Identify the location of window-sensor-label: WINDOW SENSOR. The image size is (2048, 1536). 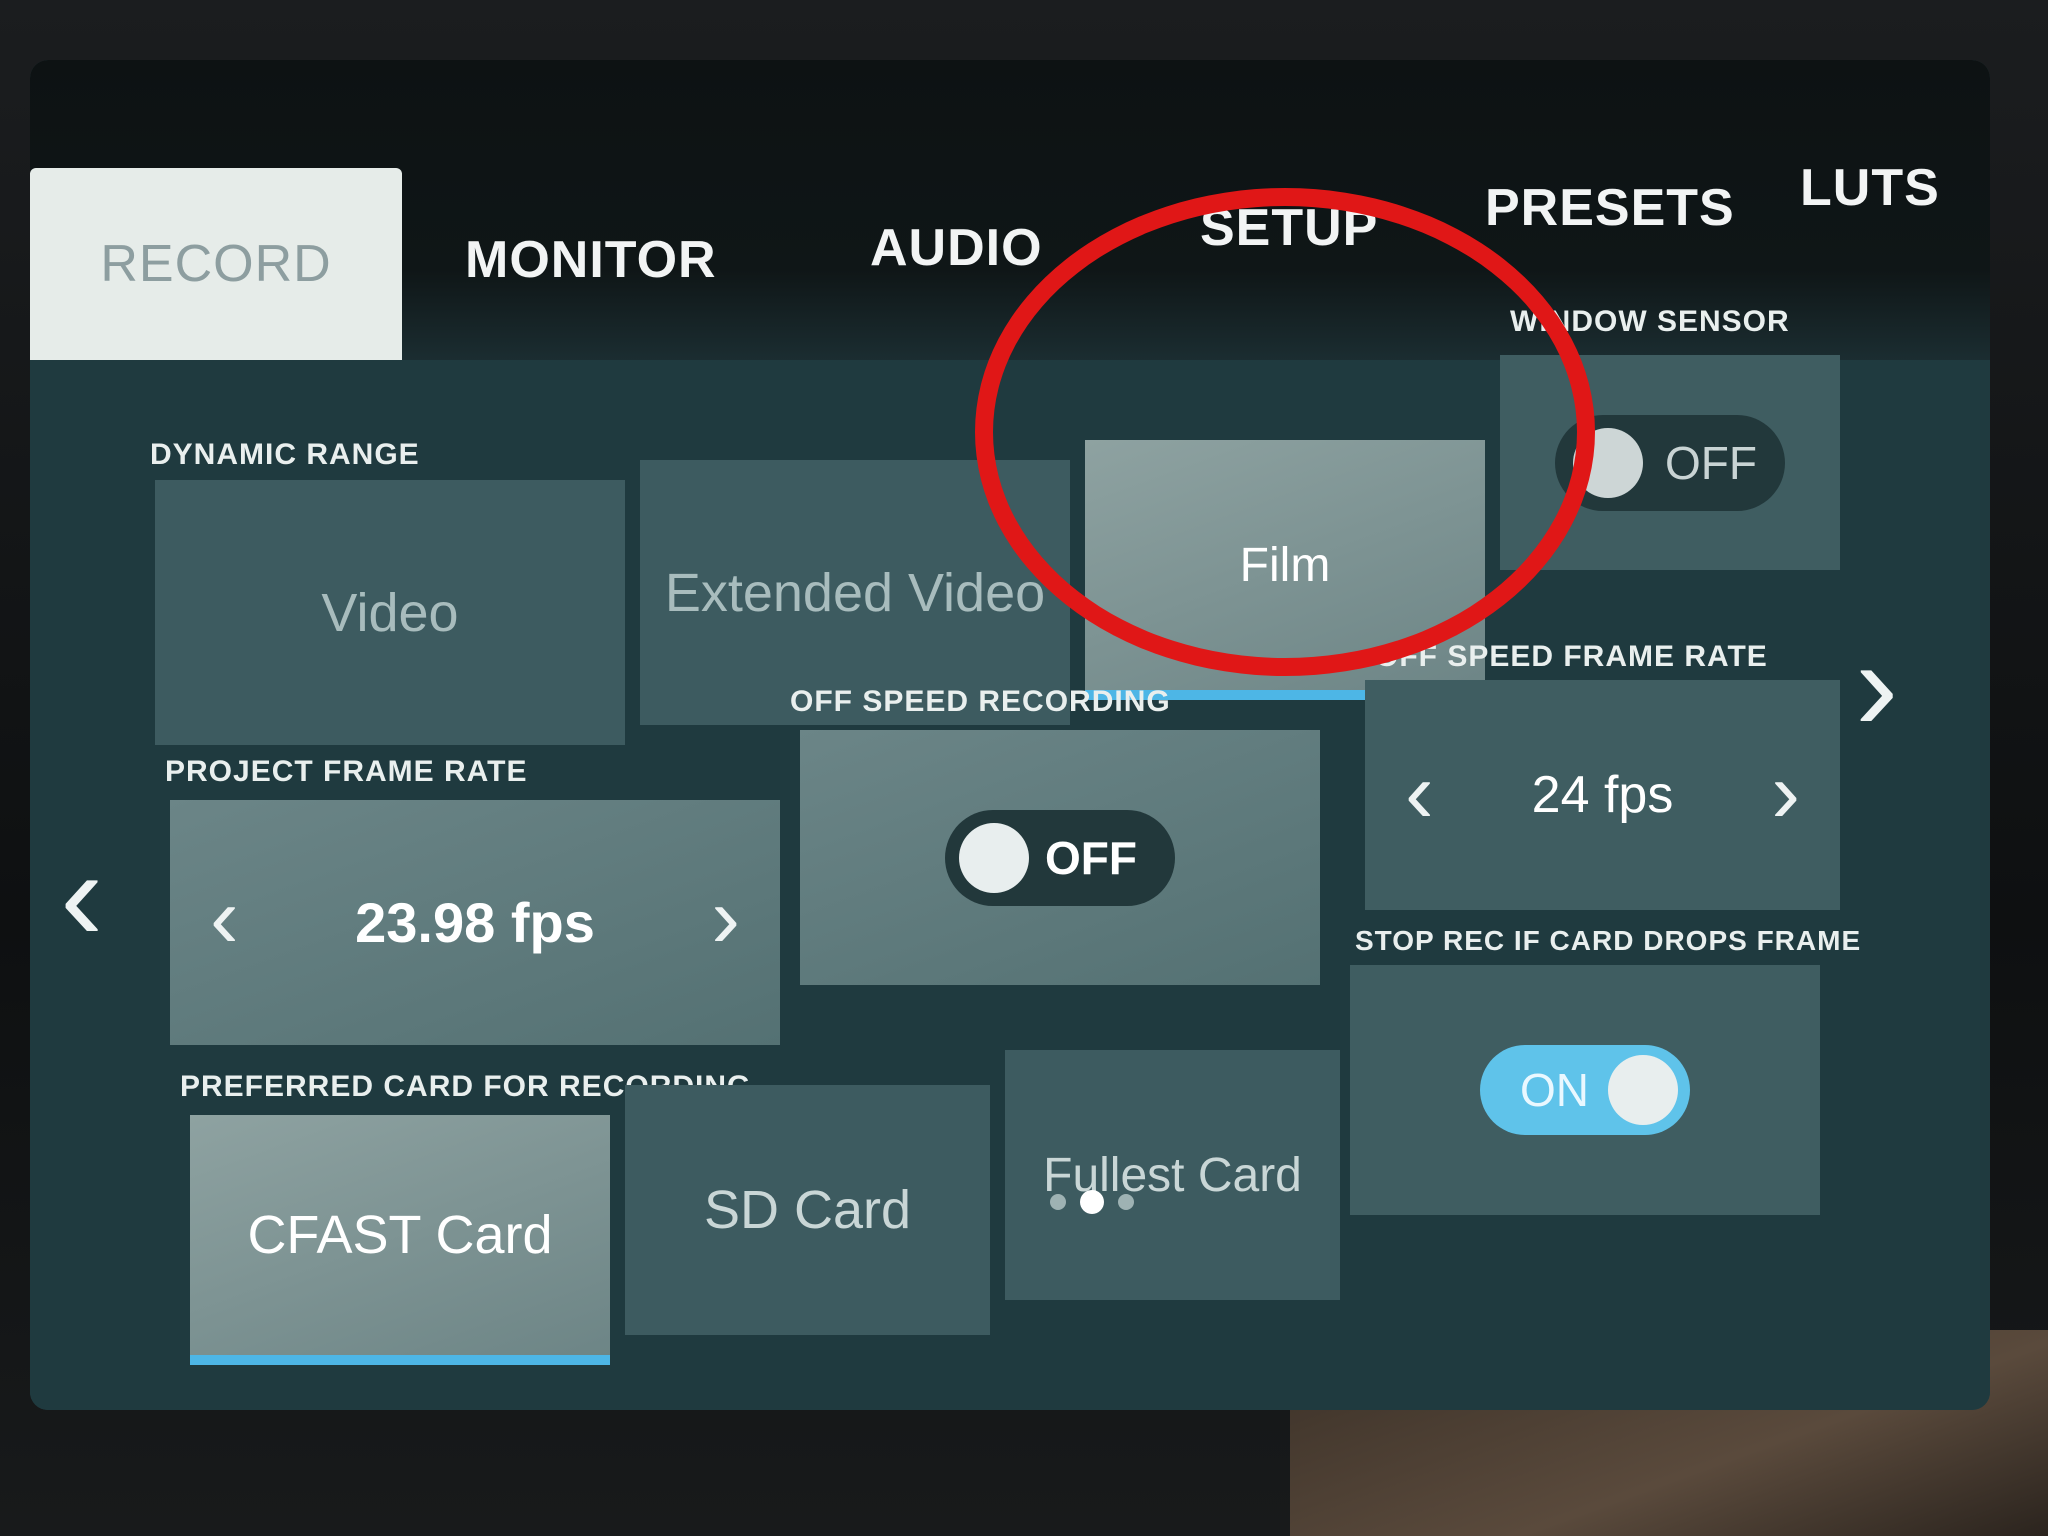
(1650, 321).